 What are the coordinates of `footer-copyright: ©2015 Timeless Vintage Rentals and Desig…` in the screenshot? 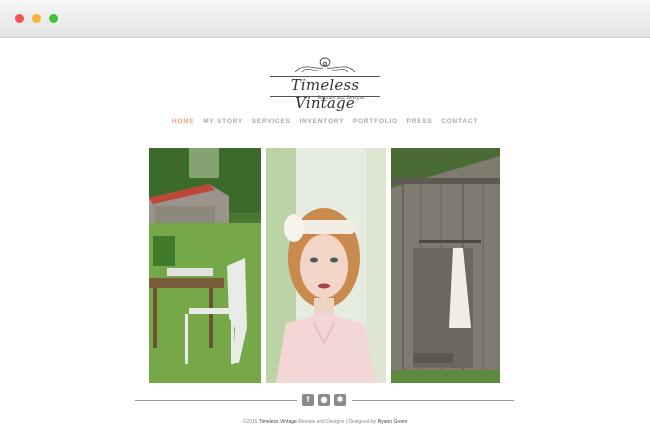 It's located at (325, 422).